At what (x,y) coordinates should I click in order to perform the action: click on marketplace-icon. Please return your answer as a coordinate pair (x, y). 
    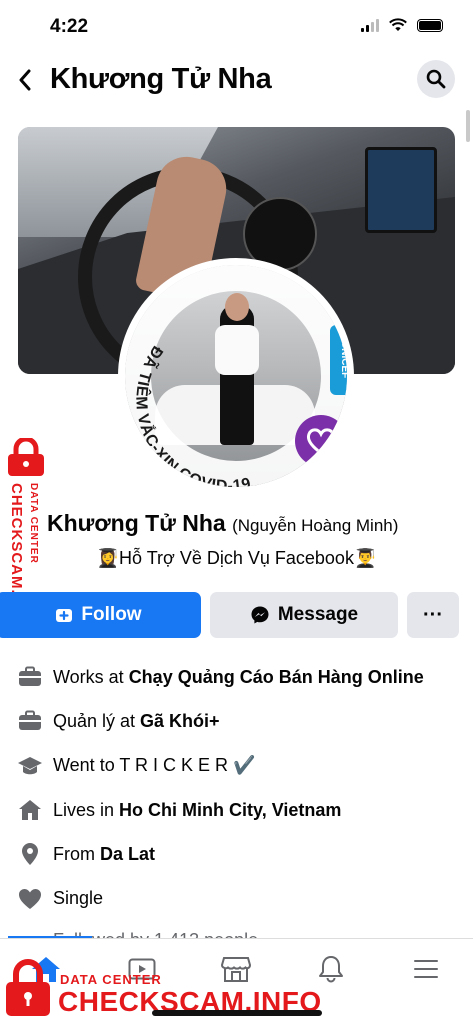
    Looking at the image, I should click on (236, 969).